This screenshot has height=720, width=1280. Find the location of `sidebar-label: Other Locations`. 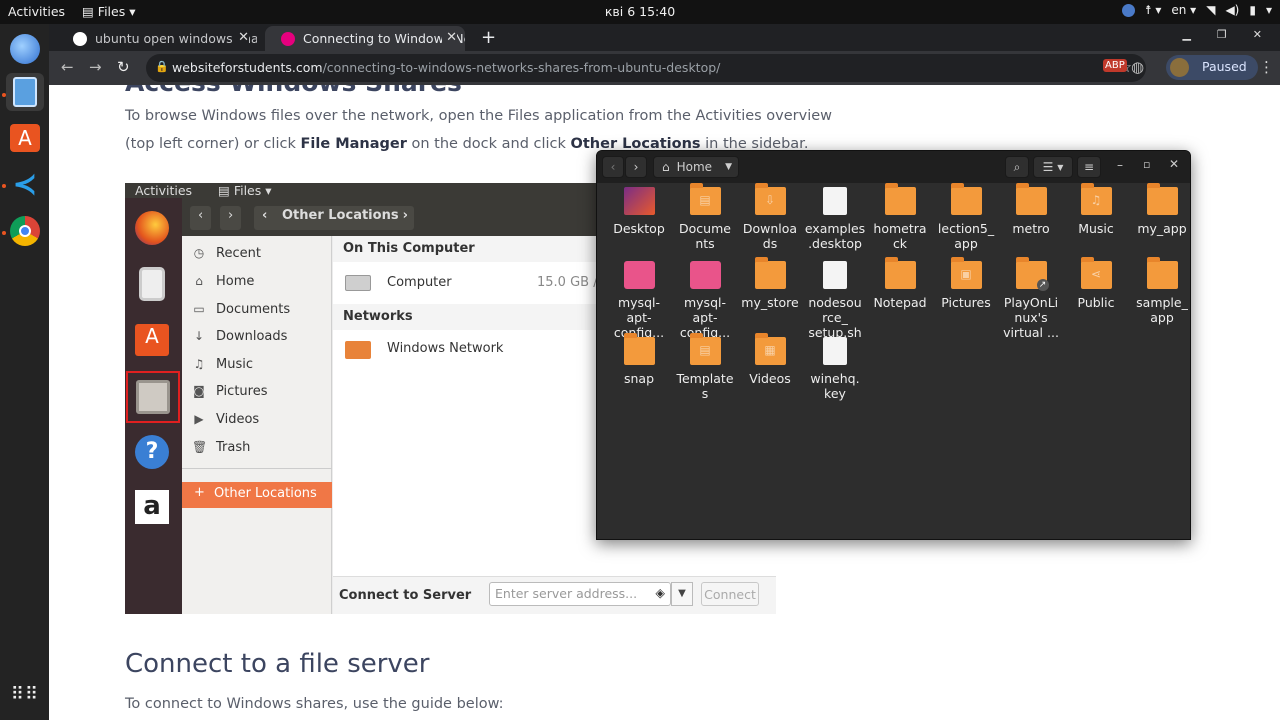

sidebar-label: Other Locations is located at coordinates (265, 493).